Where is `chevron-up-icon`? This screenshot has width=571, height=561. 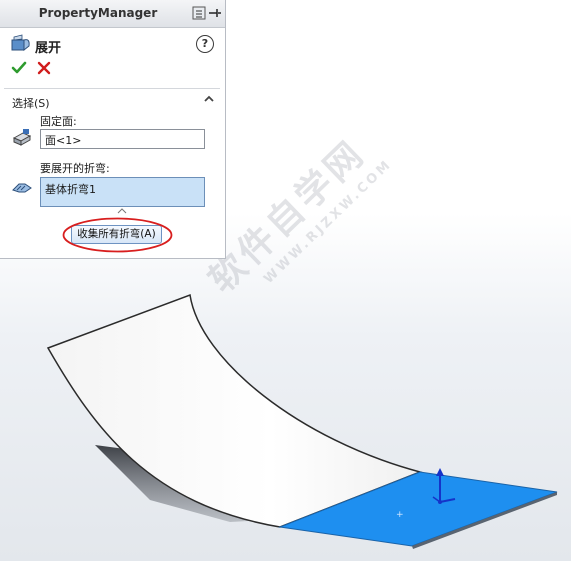 chevron-up-icon is located at coordinates (209, 99).